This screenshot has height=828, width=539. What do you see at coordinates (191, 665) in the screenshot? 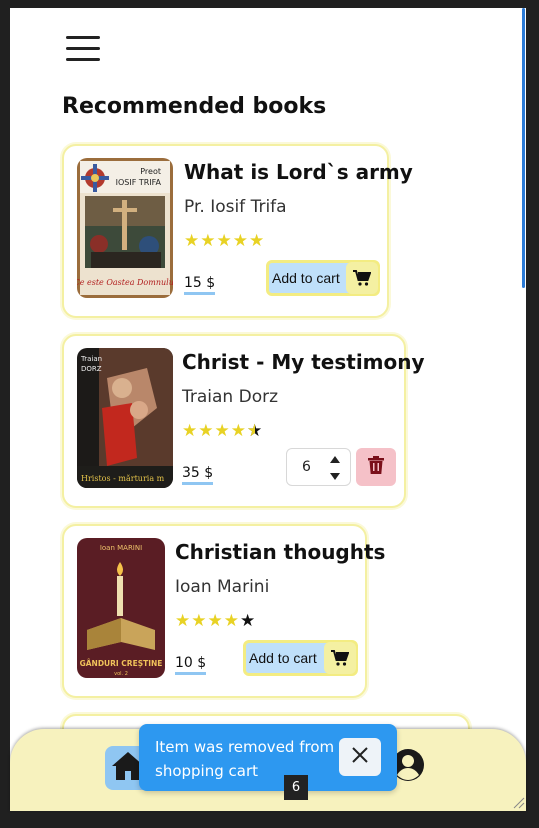
I see `book-price: 10 $` at bounding box center [191, 665].